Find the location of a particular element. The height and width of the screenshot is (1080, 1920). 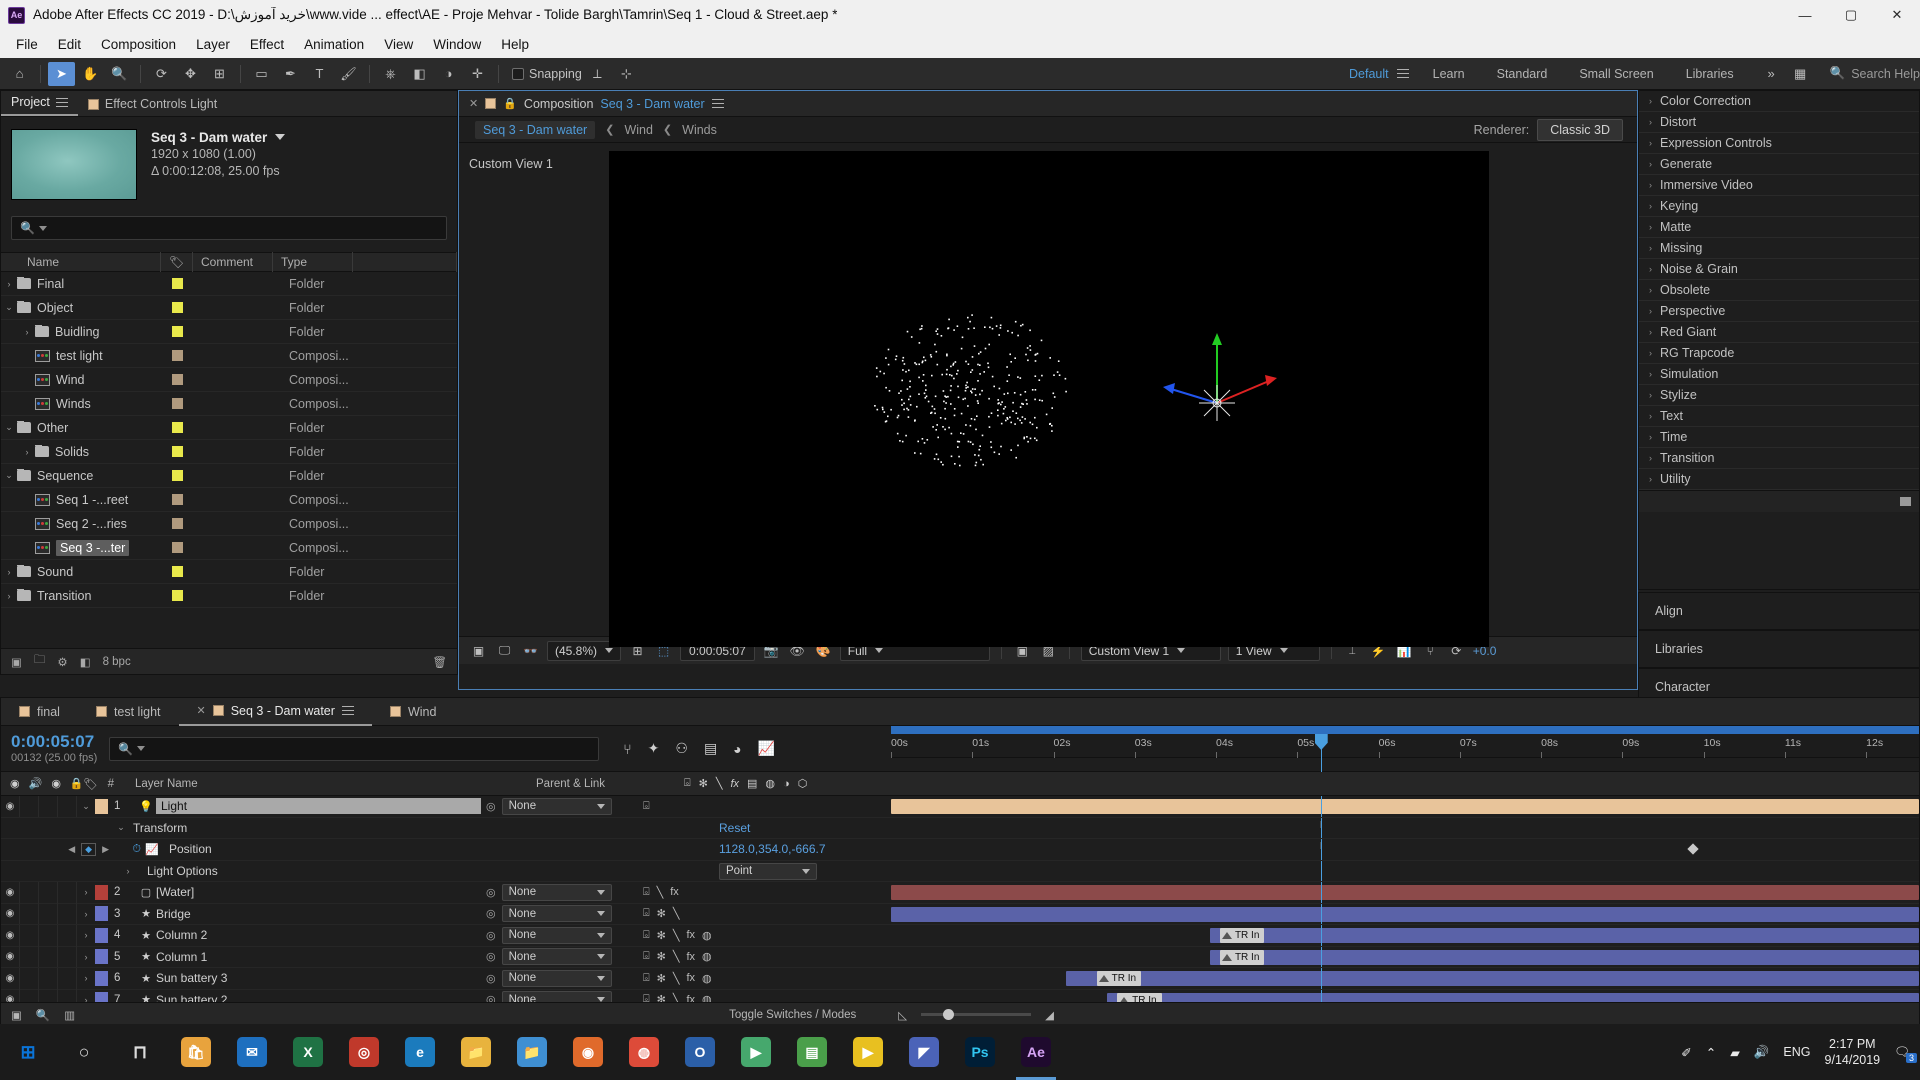

rectangle-tool: ▭ is located at coordinates (261, 74).